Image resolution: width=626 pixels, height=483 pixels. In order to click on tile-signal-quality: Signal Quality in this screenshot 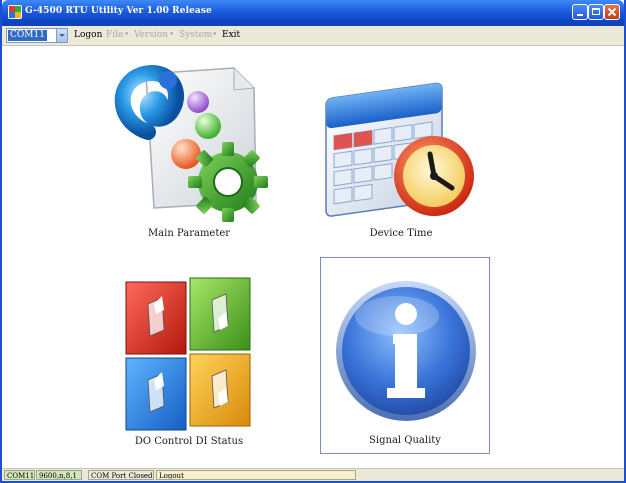, I will do `click(405, 355)`.